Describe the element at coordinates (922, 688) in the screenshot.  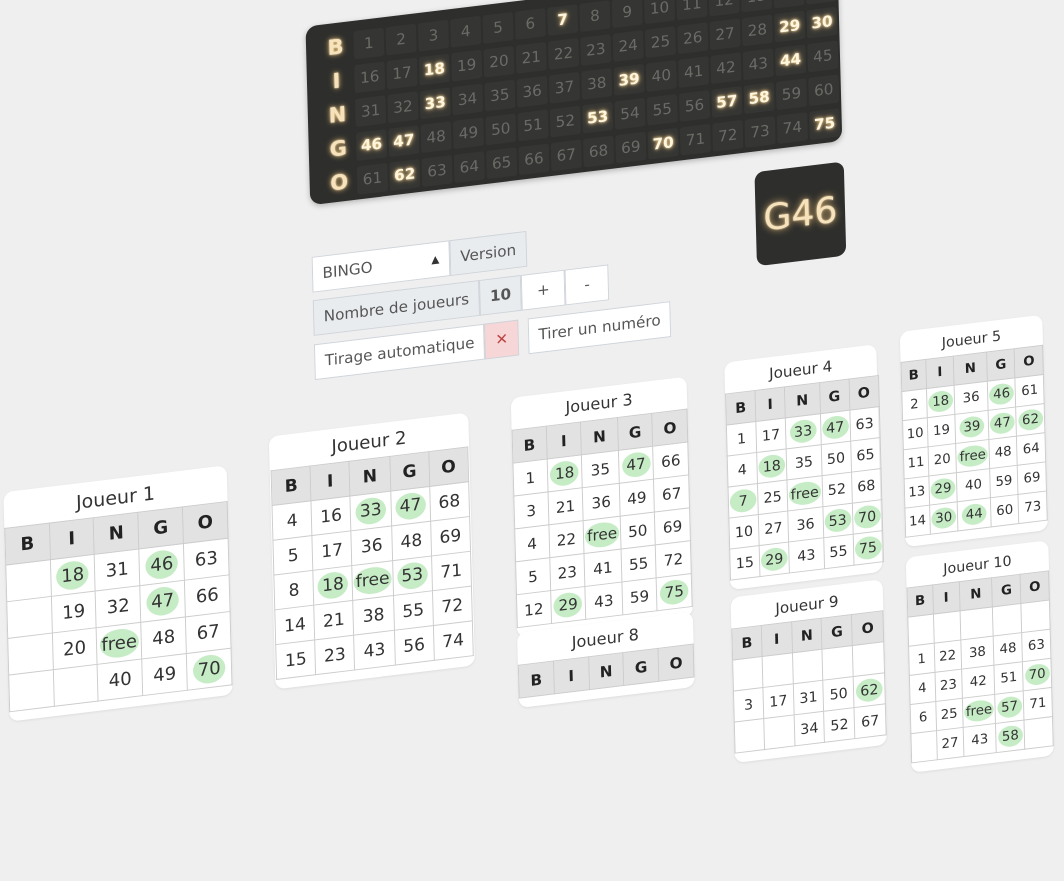
I see `card-cell: 4` at that location.